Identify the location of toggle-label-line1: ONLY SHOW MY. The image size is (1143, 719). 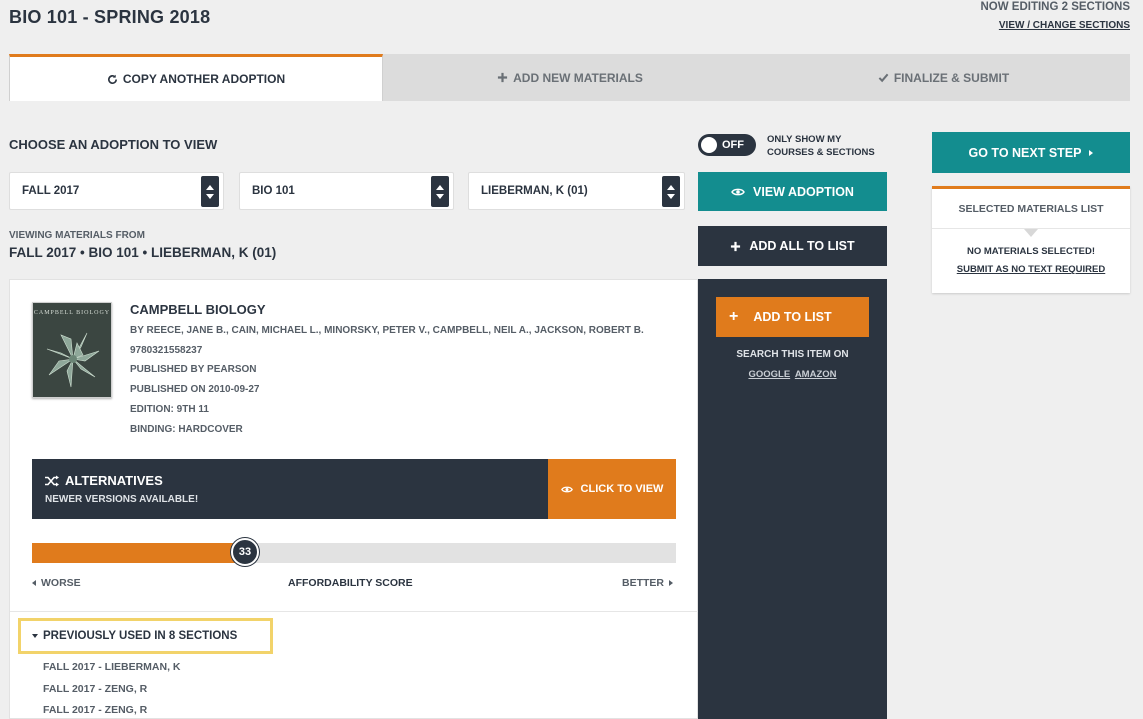
(804, 139).